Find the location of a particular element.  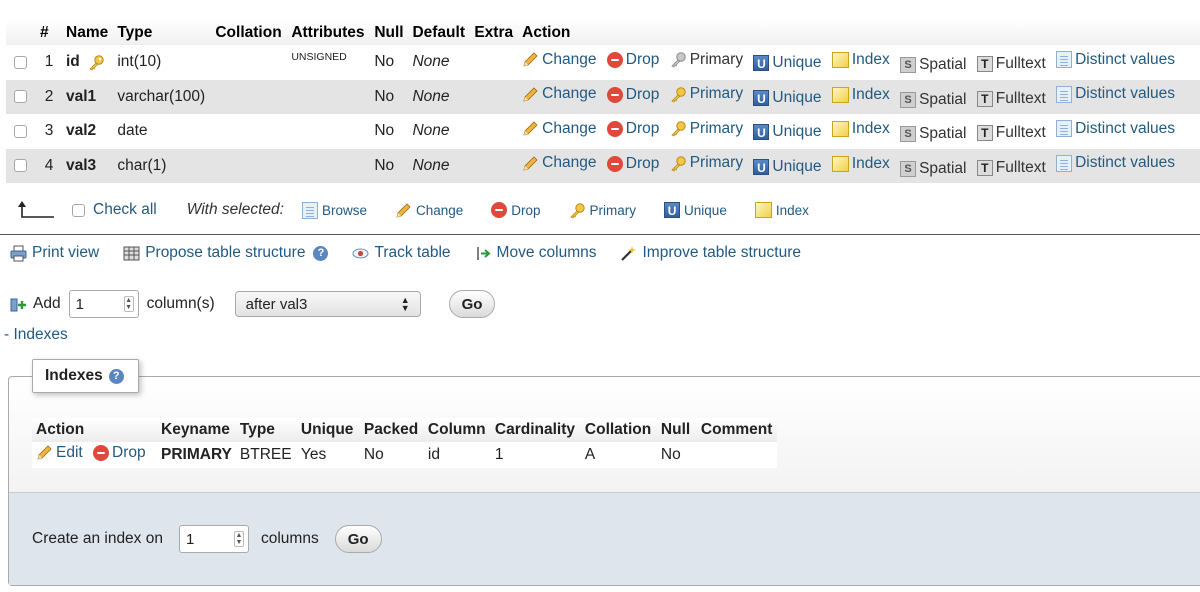

add-column-go-button: Go is located at coordinates (472, 304).